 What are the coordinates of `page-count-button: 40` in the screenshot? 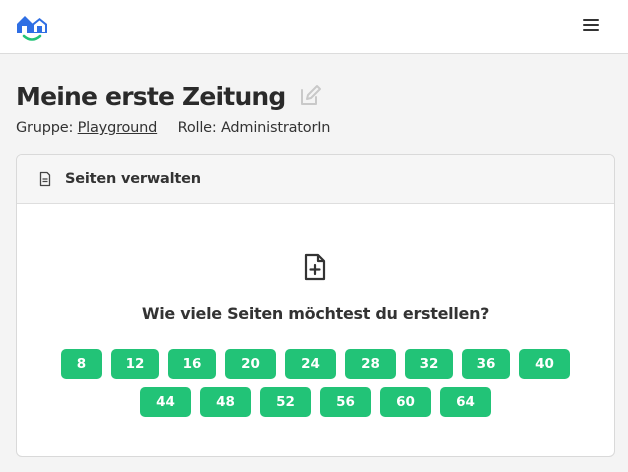 It's located at (544, 364).